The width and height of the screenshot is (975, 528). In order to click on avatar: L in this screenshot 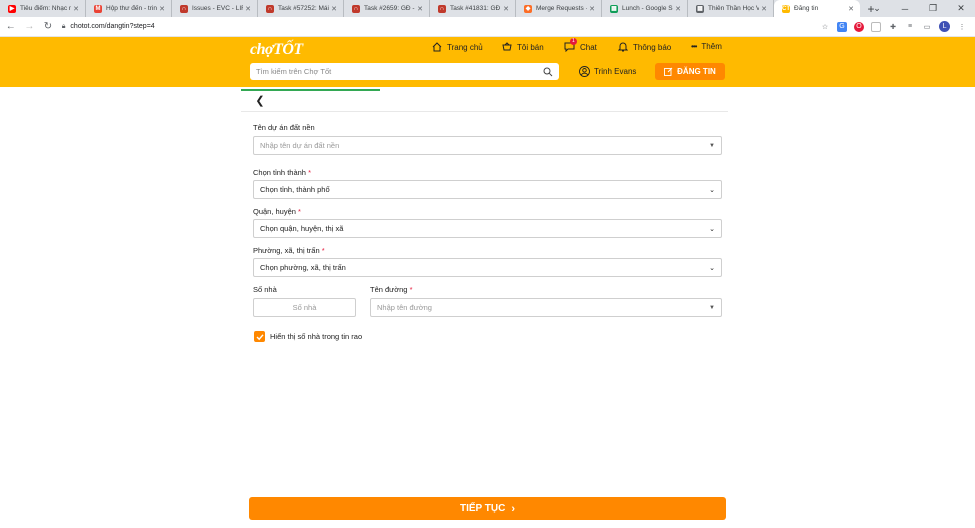, I will do `click(945, 26)`.